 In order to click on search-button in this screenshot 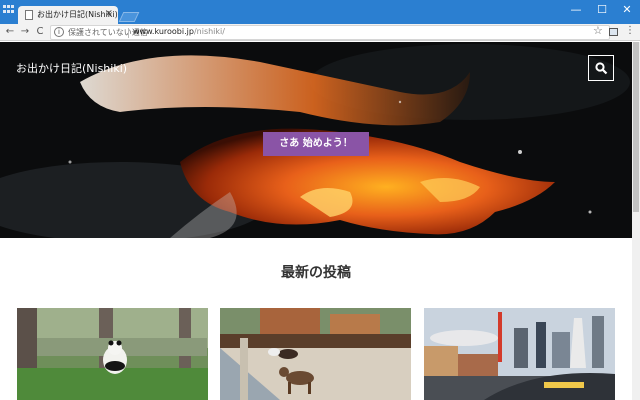, I will do `click(601, 68)`.